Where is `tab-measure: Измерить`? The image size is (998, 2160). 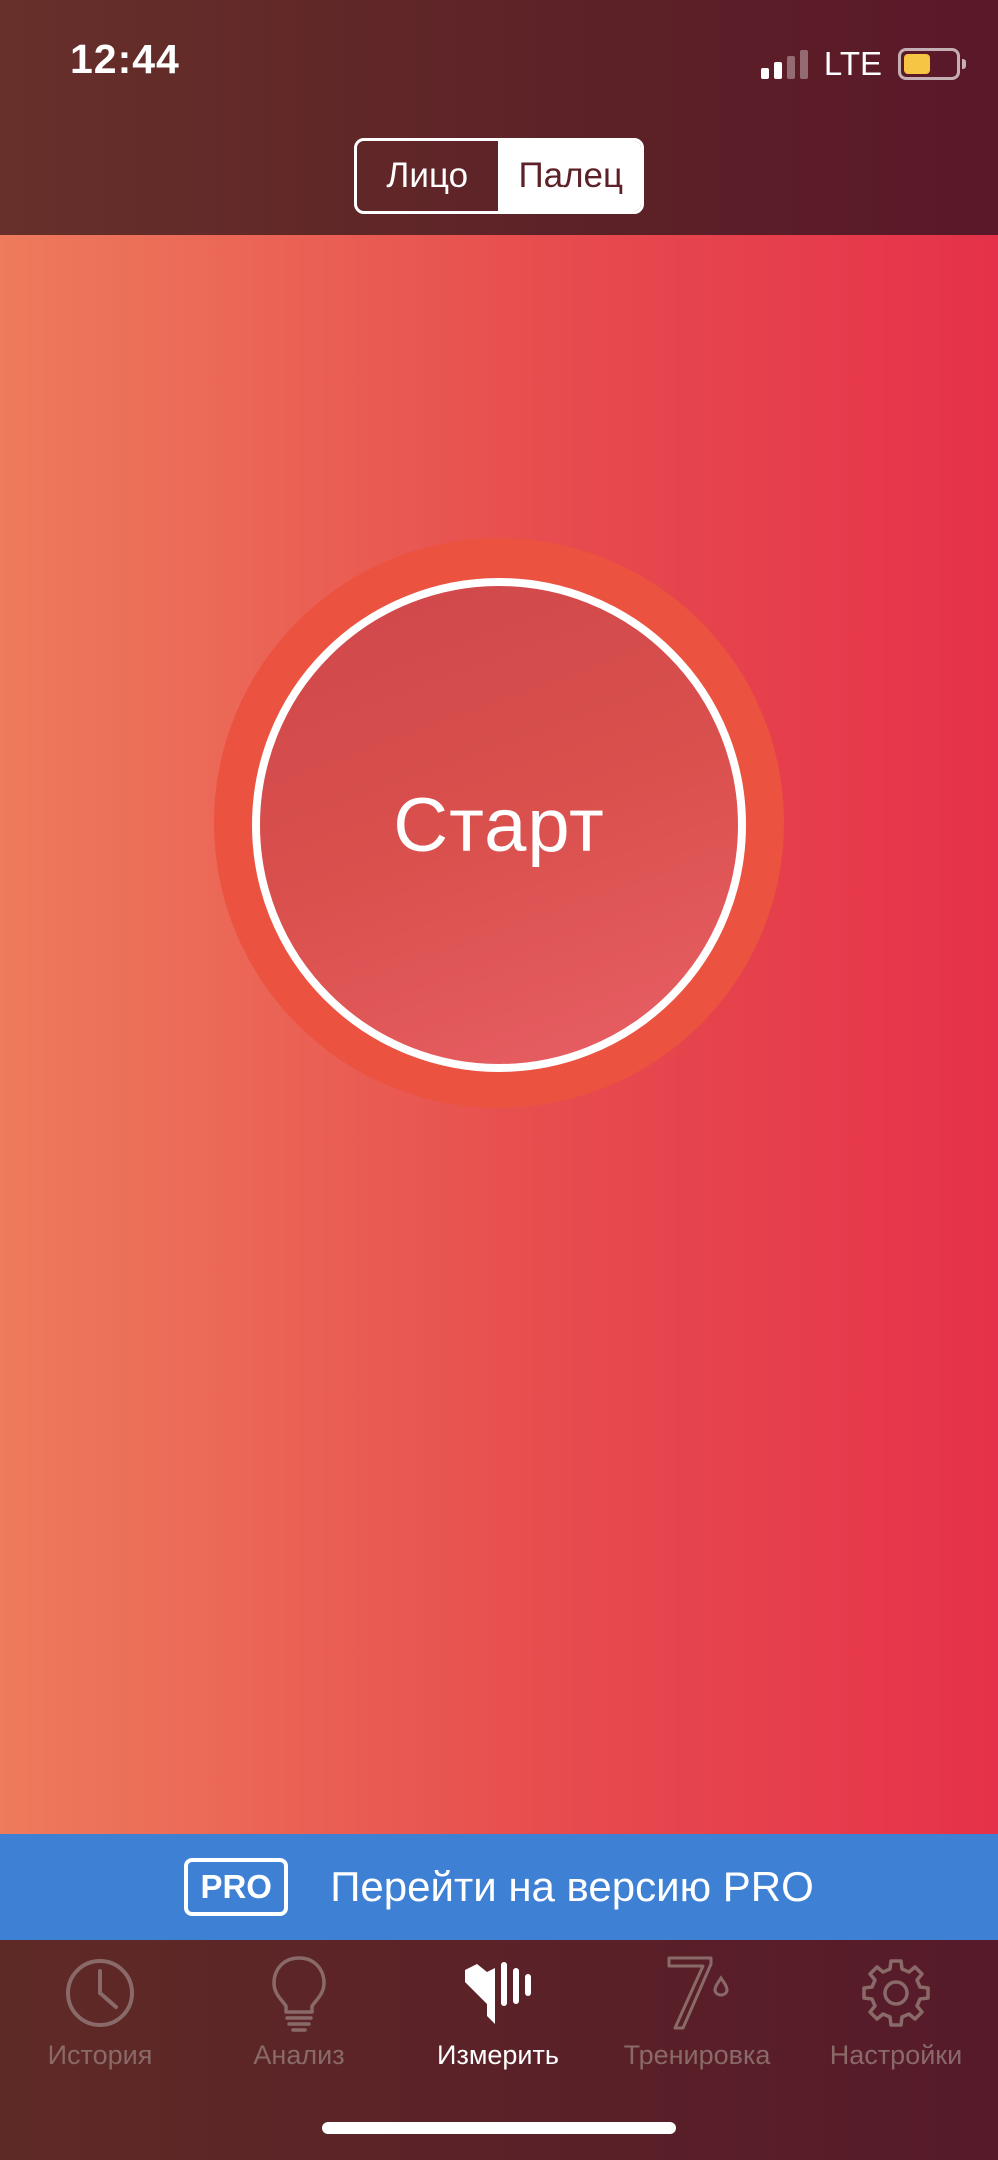 tab-measure: Измерить is located at coordinates (498, 2015).